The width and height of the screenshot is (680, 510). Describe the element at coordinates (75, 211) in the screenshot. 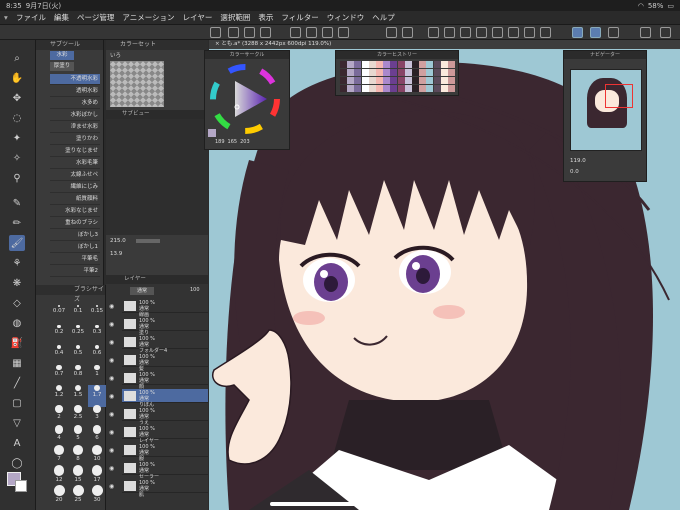

I see `brush-item: 水彩なじませ` at that location.